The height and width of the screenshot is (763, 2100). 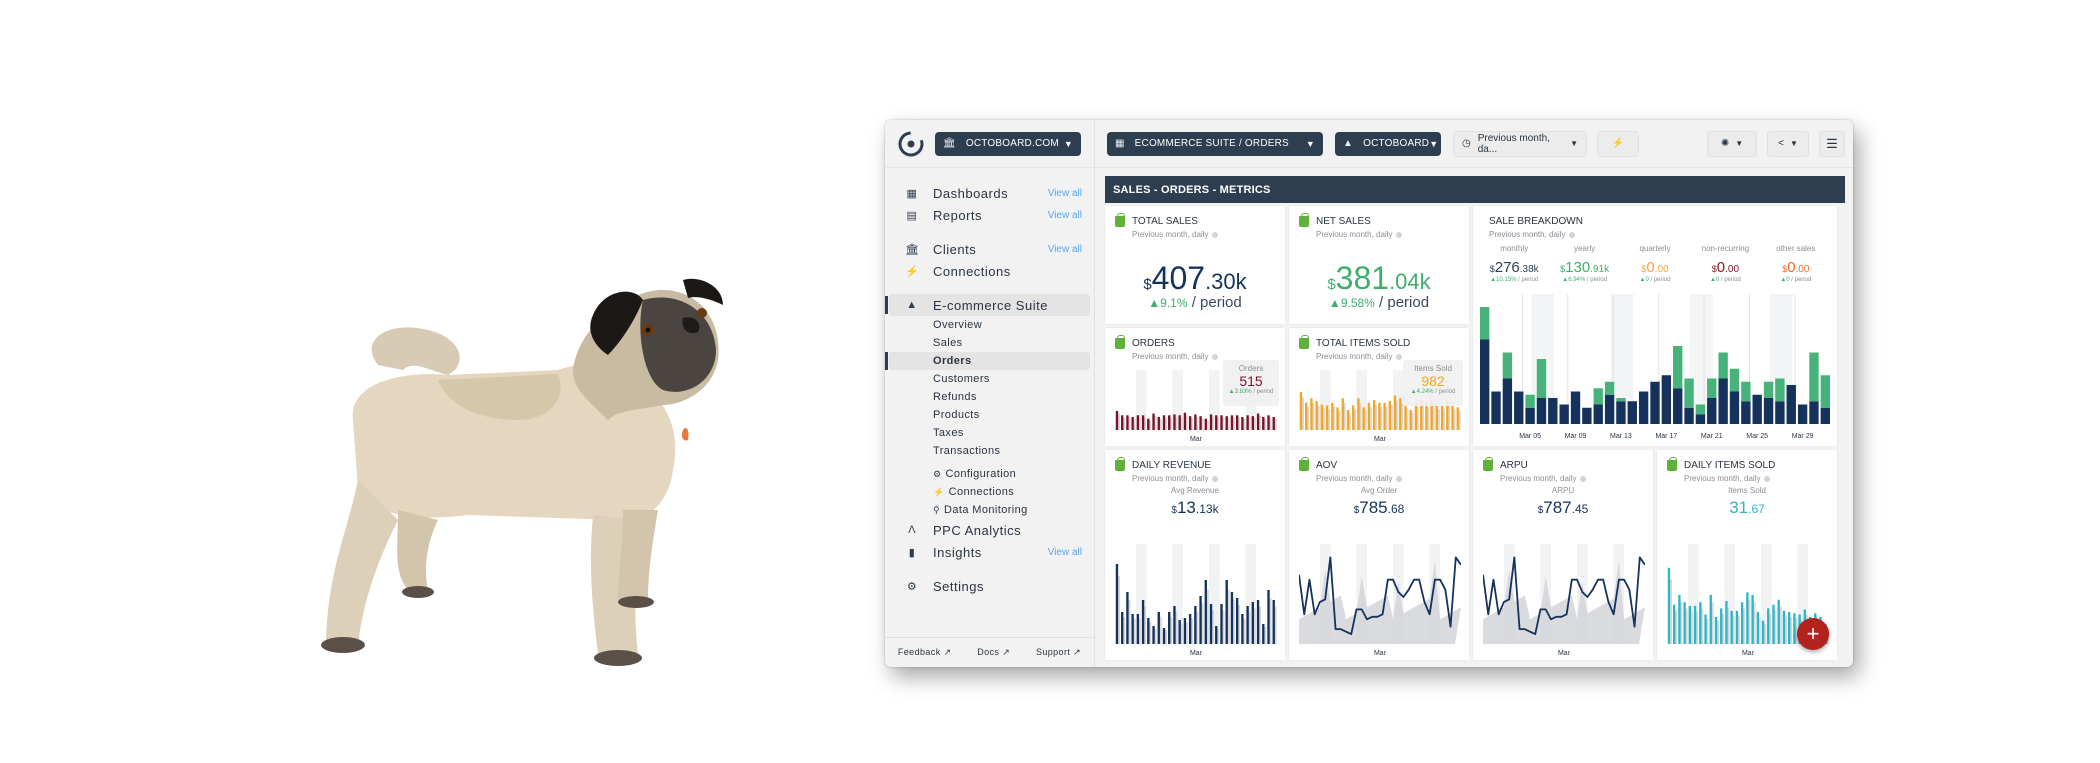 What do you see at coordinates (989, 249) in the screenshot?
I see `sidebar-item-clients: 🏛 Clients View all` at bounding box center [989, 249].